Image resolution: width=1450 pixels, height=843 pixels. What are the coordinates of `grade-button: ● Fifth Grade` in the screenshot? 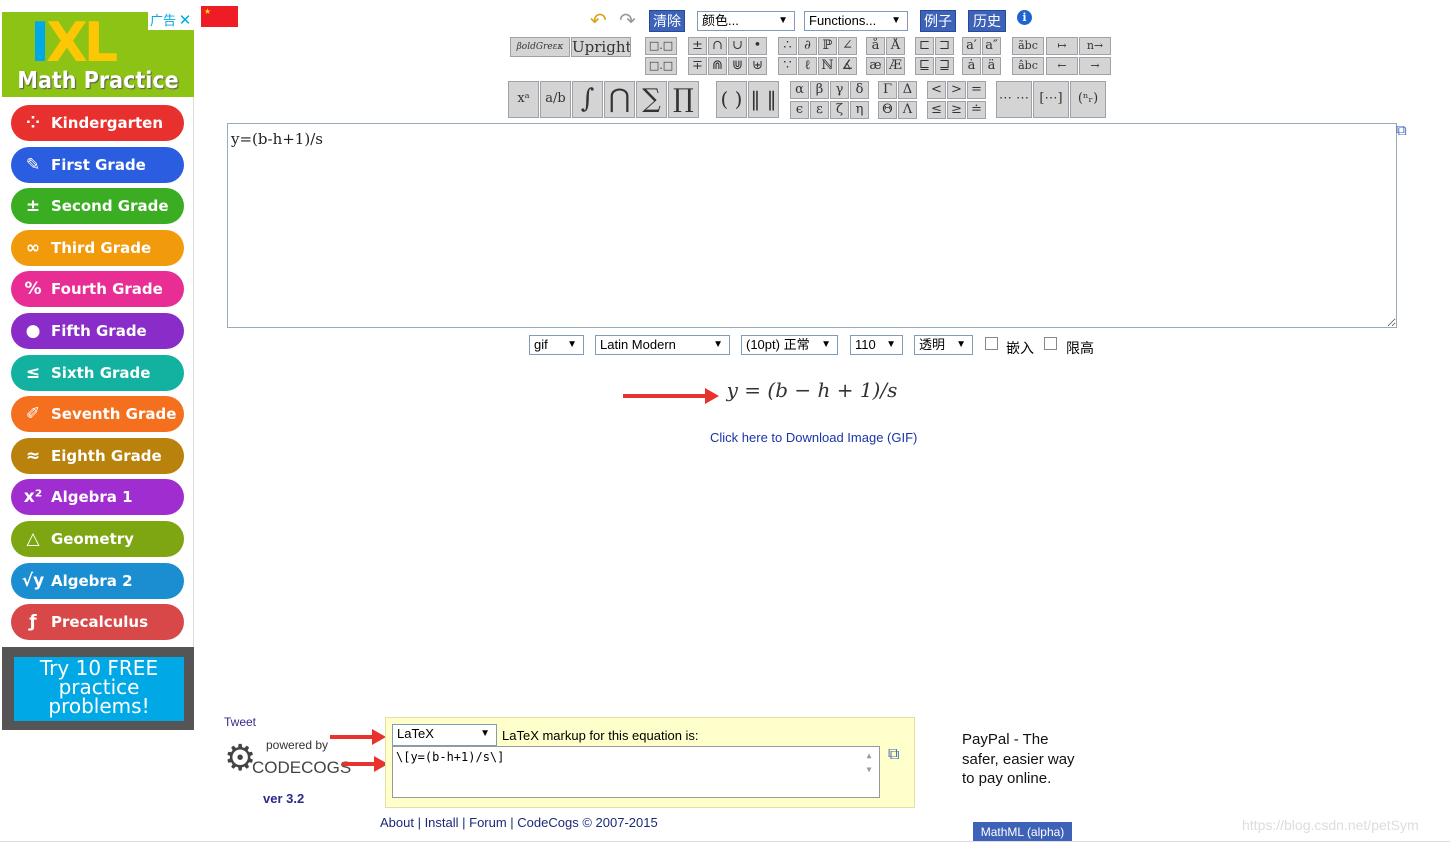 It's located at (97, 331).